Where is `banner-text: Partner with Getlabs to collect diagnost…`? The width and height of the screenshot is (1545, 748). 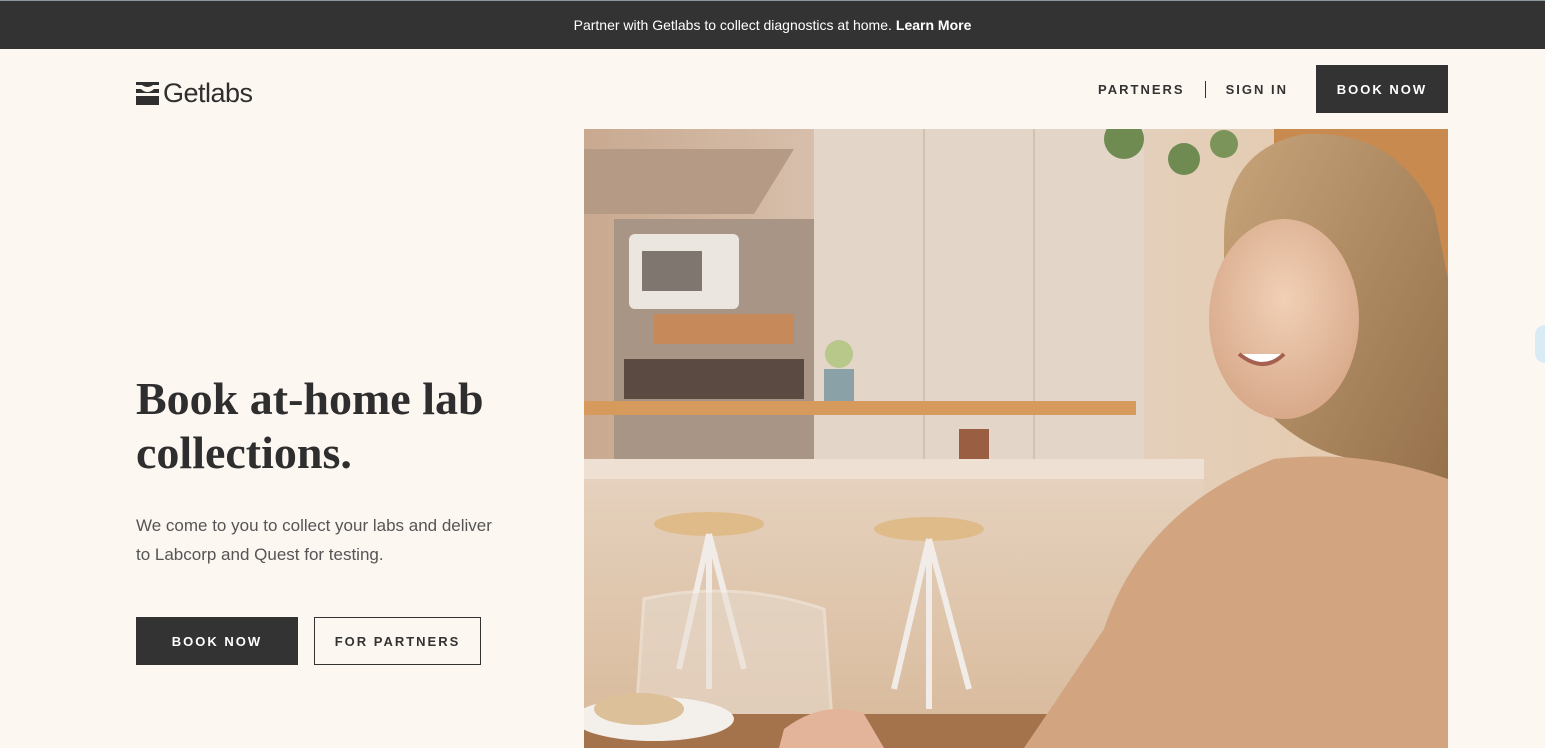
banner-text: Partner with Getlabs to collect diagnost… is located at coordinates (732, 25).